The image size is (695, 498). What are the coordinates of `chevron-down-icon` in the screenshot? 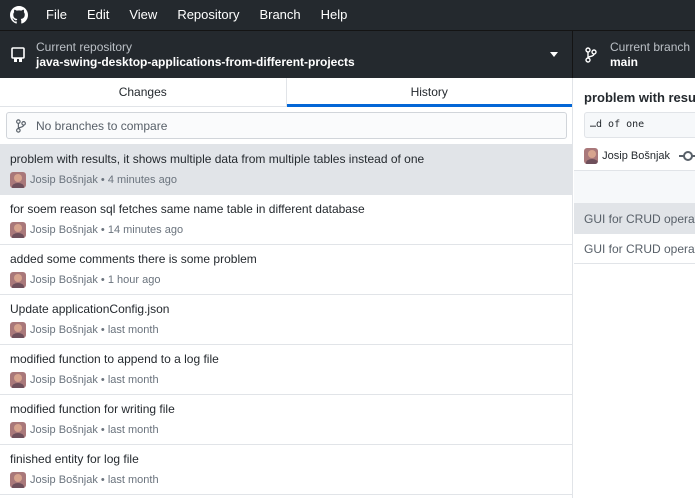 It's located at (554, 54).